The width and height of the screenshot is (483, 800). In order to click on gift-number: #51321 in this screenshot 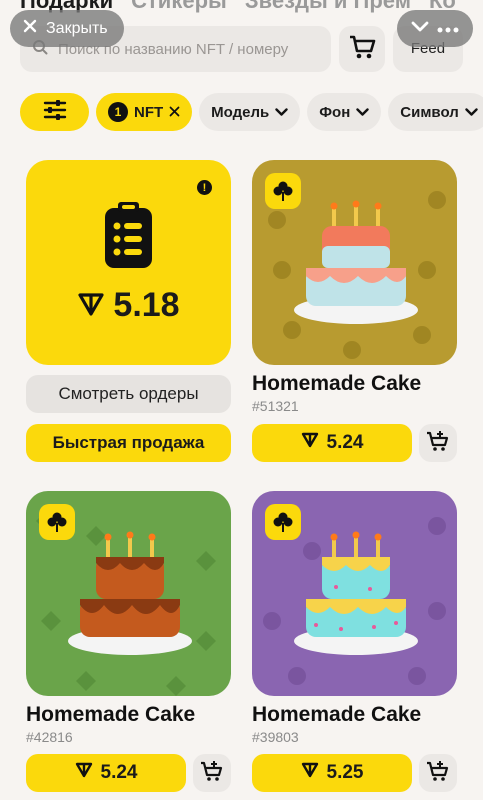, I will do `click(275, 406)`.